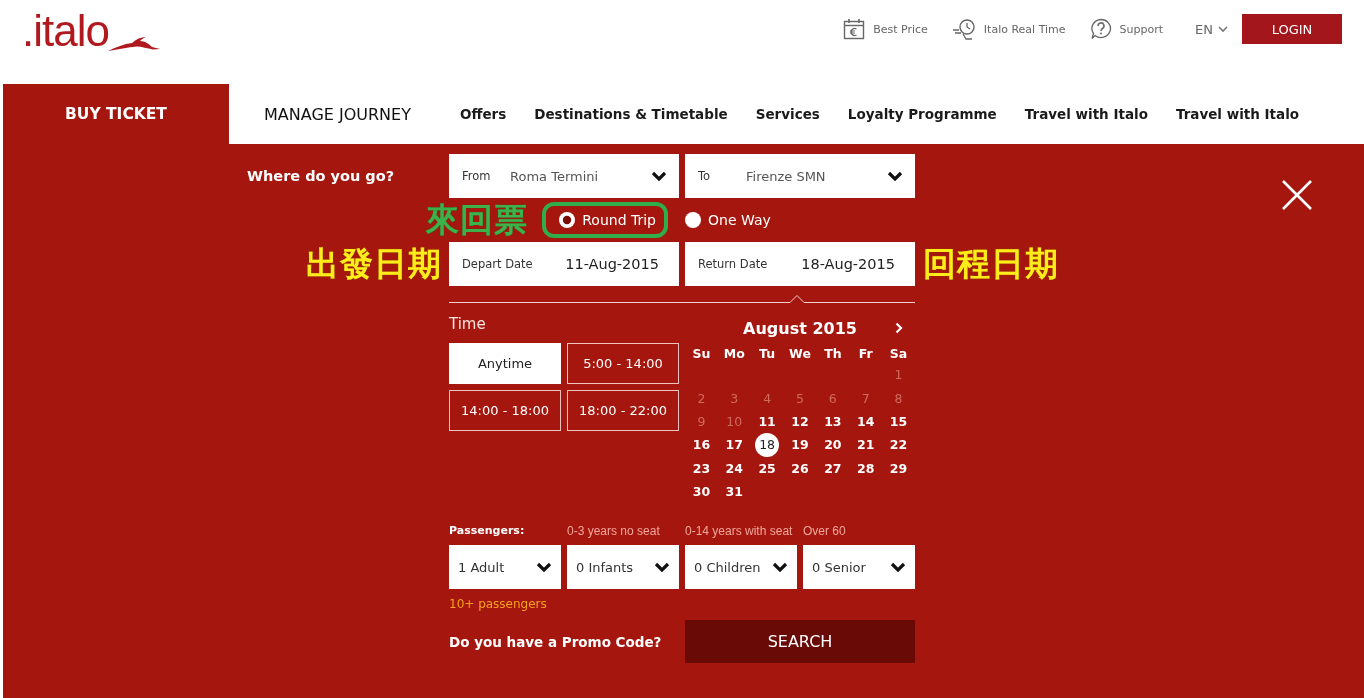  What do you see at coordinates (701, 398) in the screenshot?
I see `calendar-day: 2` at bounding box center [701, 398].